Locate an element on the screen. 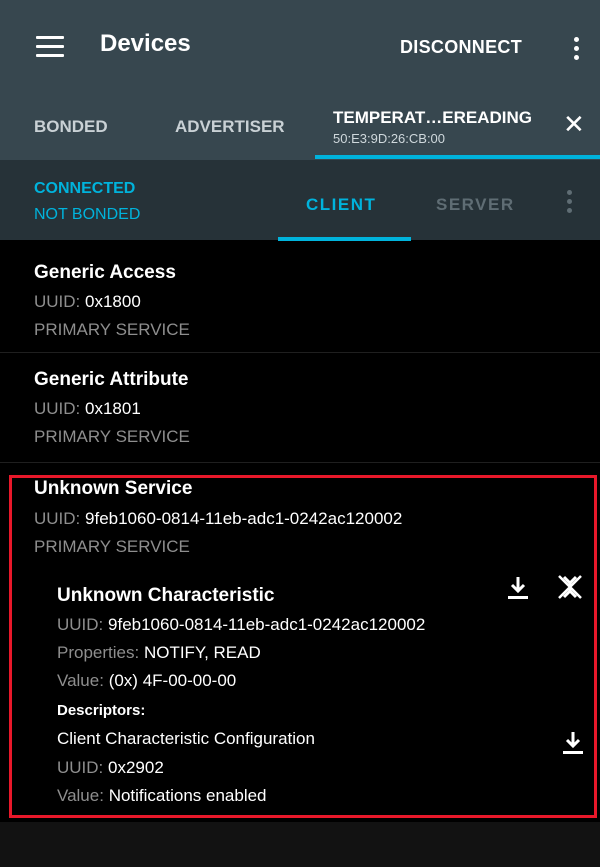 Image resolution: width=600 pixels, height=867 pixels. descriptor-read-icon is located at coordinates (573, 743).